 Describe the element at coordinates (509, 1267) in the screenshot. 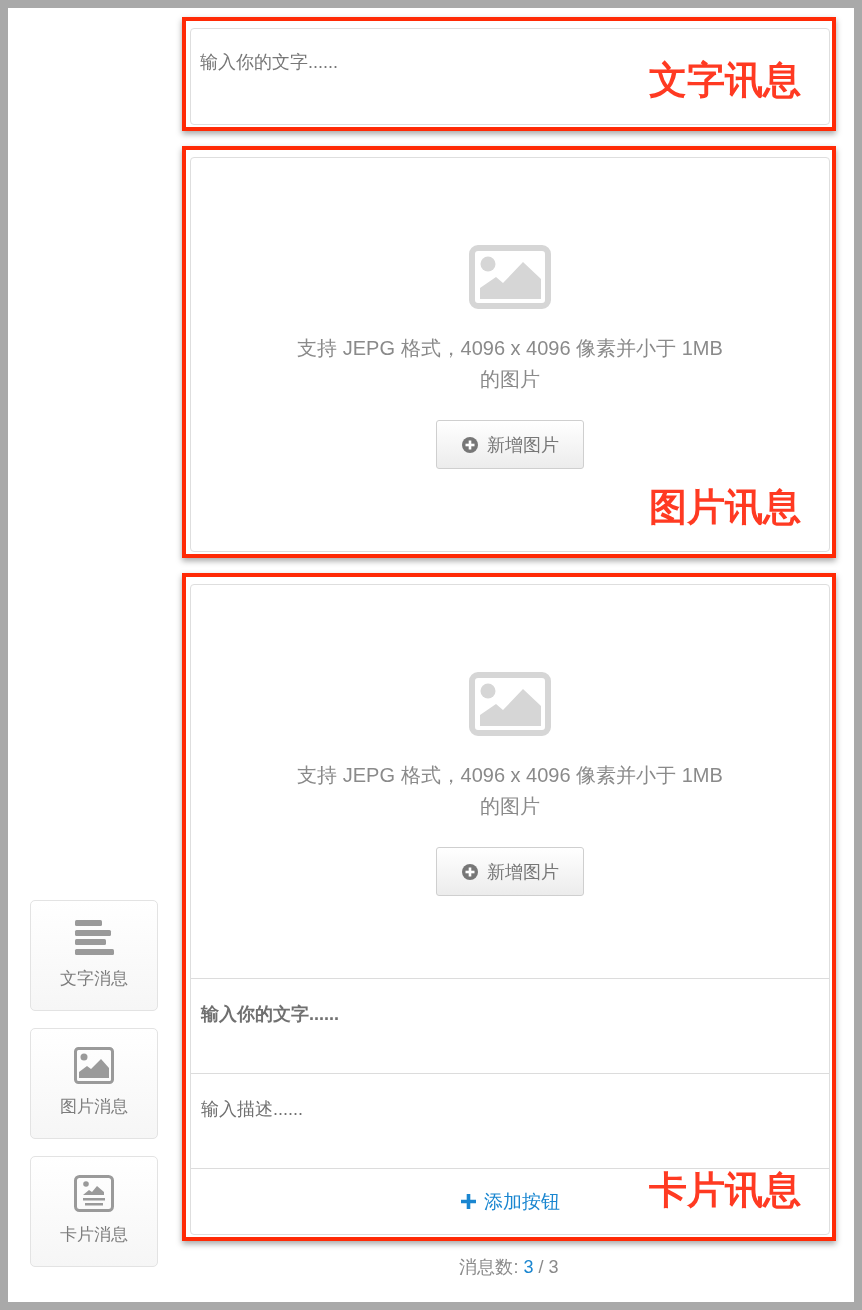

I see `message-count: 消息数: 3 / 3` at that location.